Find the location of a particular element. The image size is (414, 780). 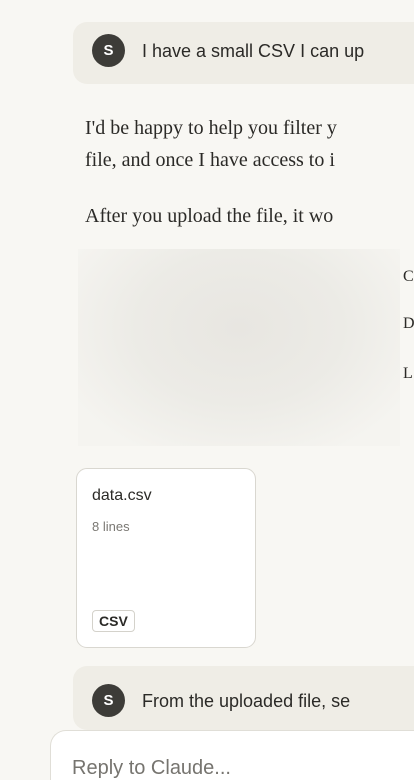

assistant-text-line: file, and once I have access to i is located at coordinates (210, 160).